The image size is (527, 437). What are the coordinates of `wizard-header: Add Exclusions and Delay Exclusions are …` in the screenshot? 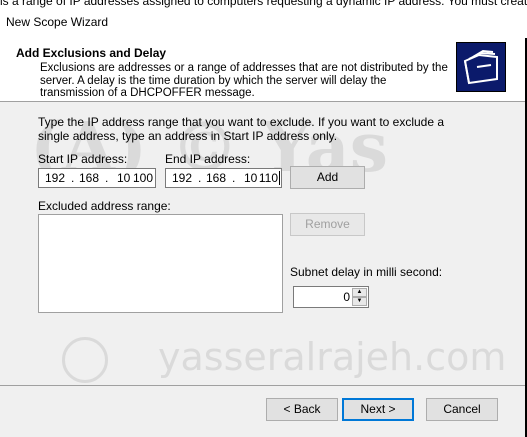 It's located at (263, 70).